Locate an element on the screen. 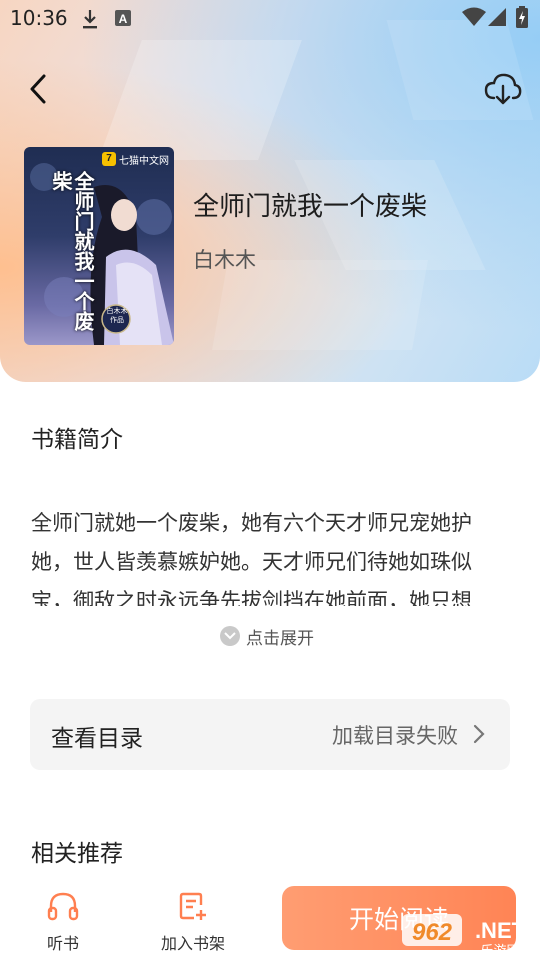 This screenshot has height=962, width=540. back-arrow-icon is located at coordinates (41, 89).